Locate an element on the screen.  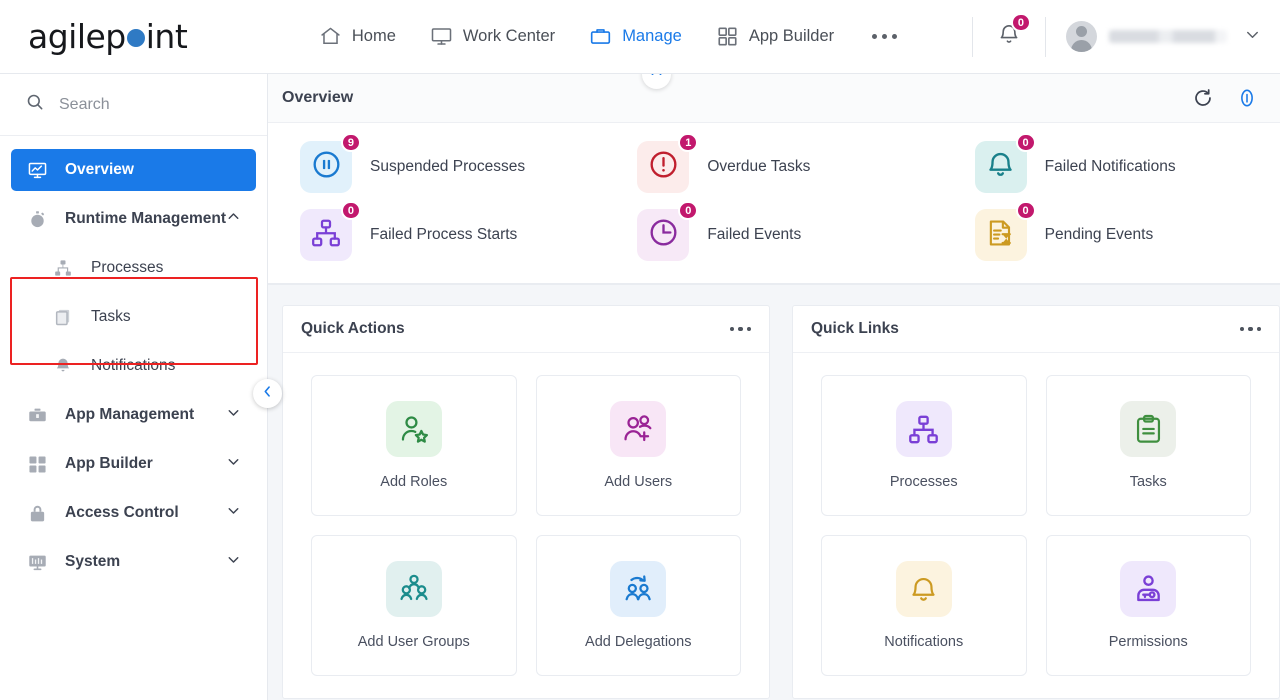
quick-link-tasks: Tasks is located at coordinates (1148, 445).